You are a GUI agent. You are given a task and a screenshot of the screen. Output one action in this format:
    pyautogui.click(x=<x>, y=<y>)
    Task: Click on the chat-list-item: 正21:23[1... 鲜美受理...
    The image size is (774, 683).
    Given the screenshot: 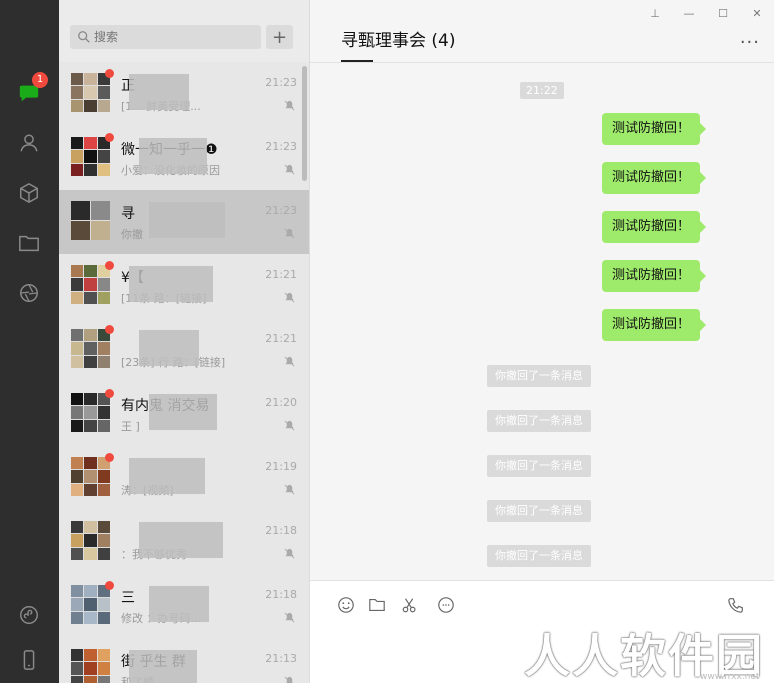 What is the action you would take?
    pyautogui.click(x=184, y=94)
    